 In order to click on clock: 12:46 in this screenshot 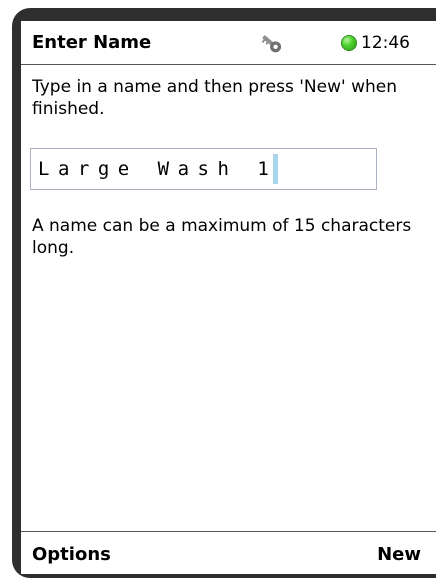, I will do `click(385, 43)`.